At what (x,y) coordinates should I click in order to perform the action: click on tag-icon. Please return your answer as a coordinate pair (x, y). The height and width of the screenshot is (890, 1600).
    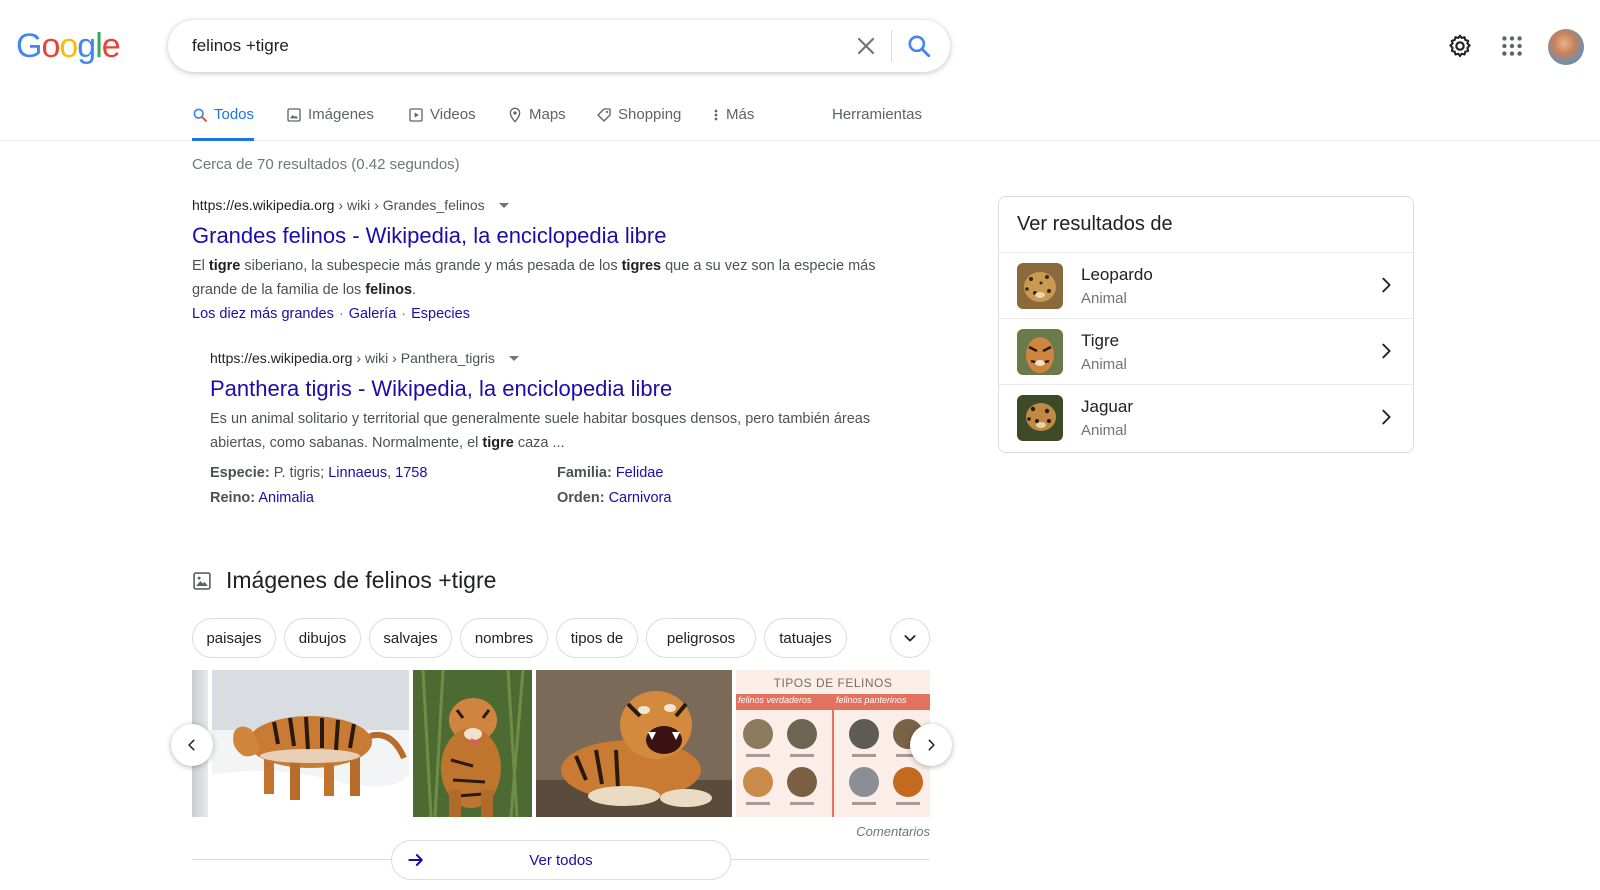
    Looking at the image, I should click on (604, 115).